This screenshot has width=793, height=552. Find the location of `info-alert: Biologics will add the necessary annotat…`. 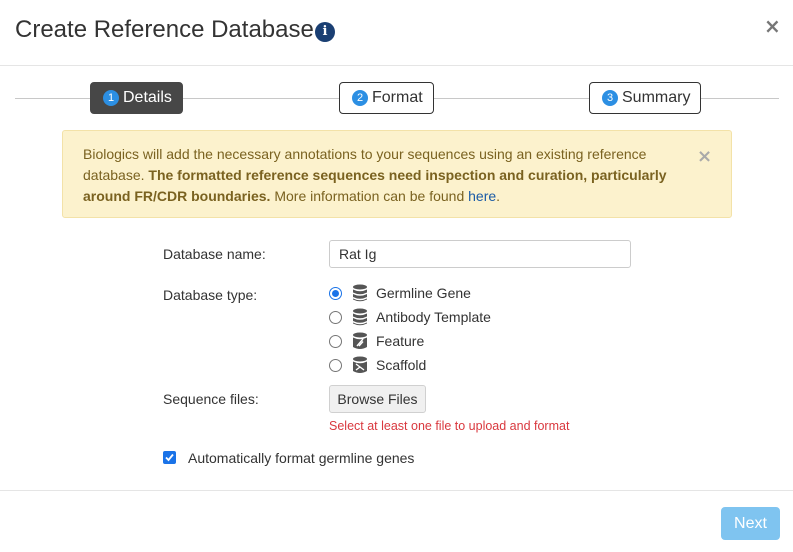

info-alert: Biologics will add the necessary annotat… is located at coordinates (397, 174).